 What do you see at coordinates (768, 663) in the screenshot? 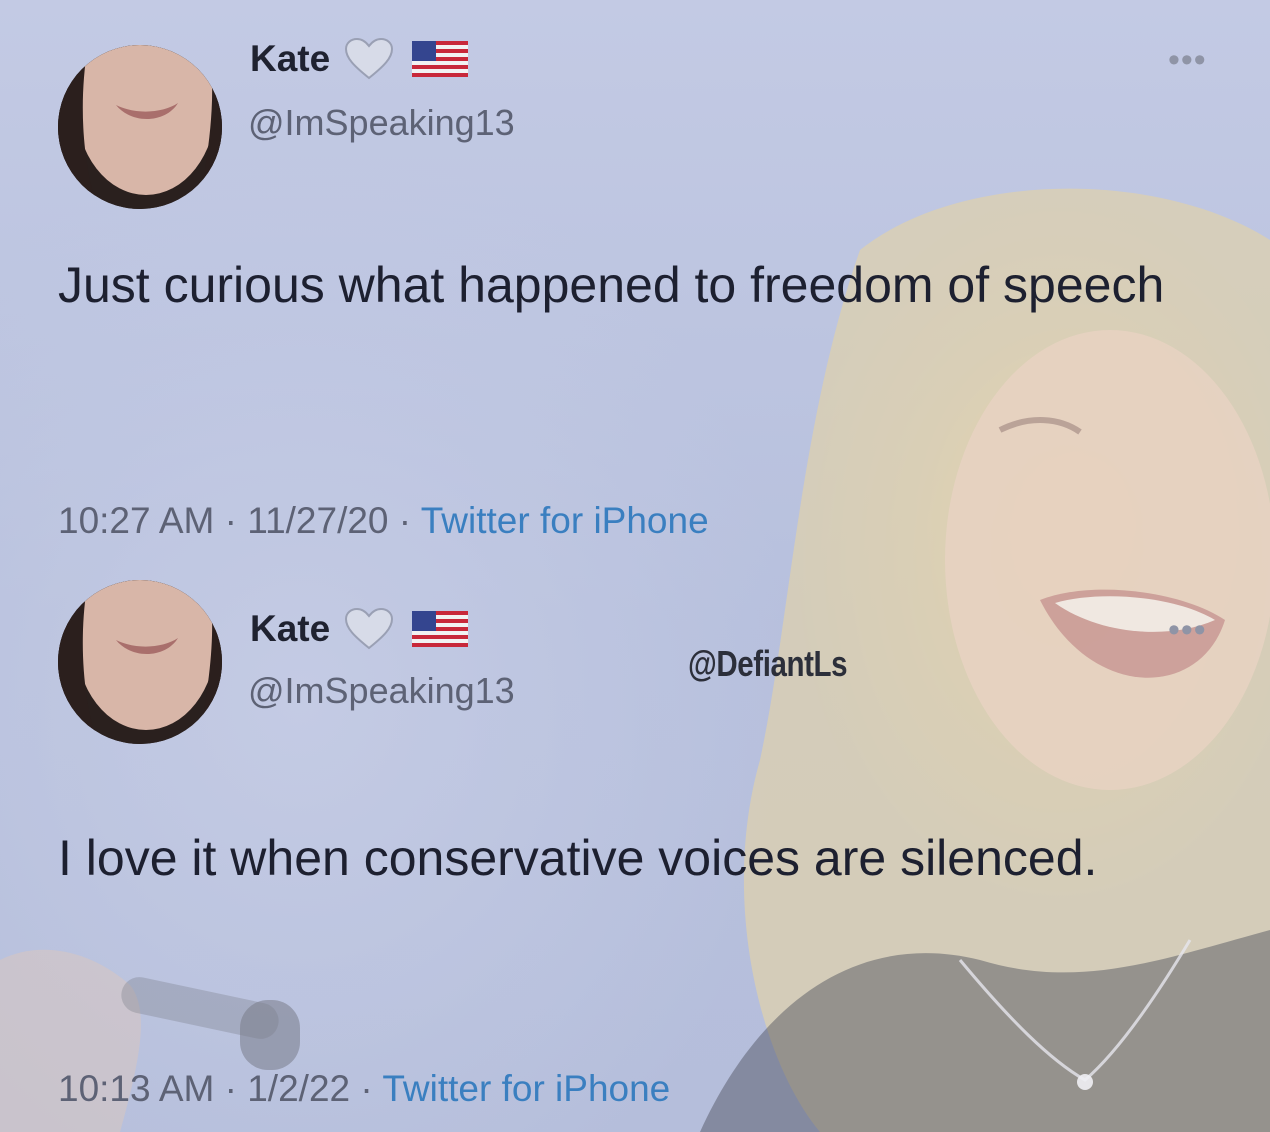
I see `watermark-handle: @DefiantLs` at bounding box center [768, 663].